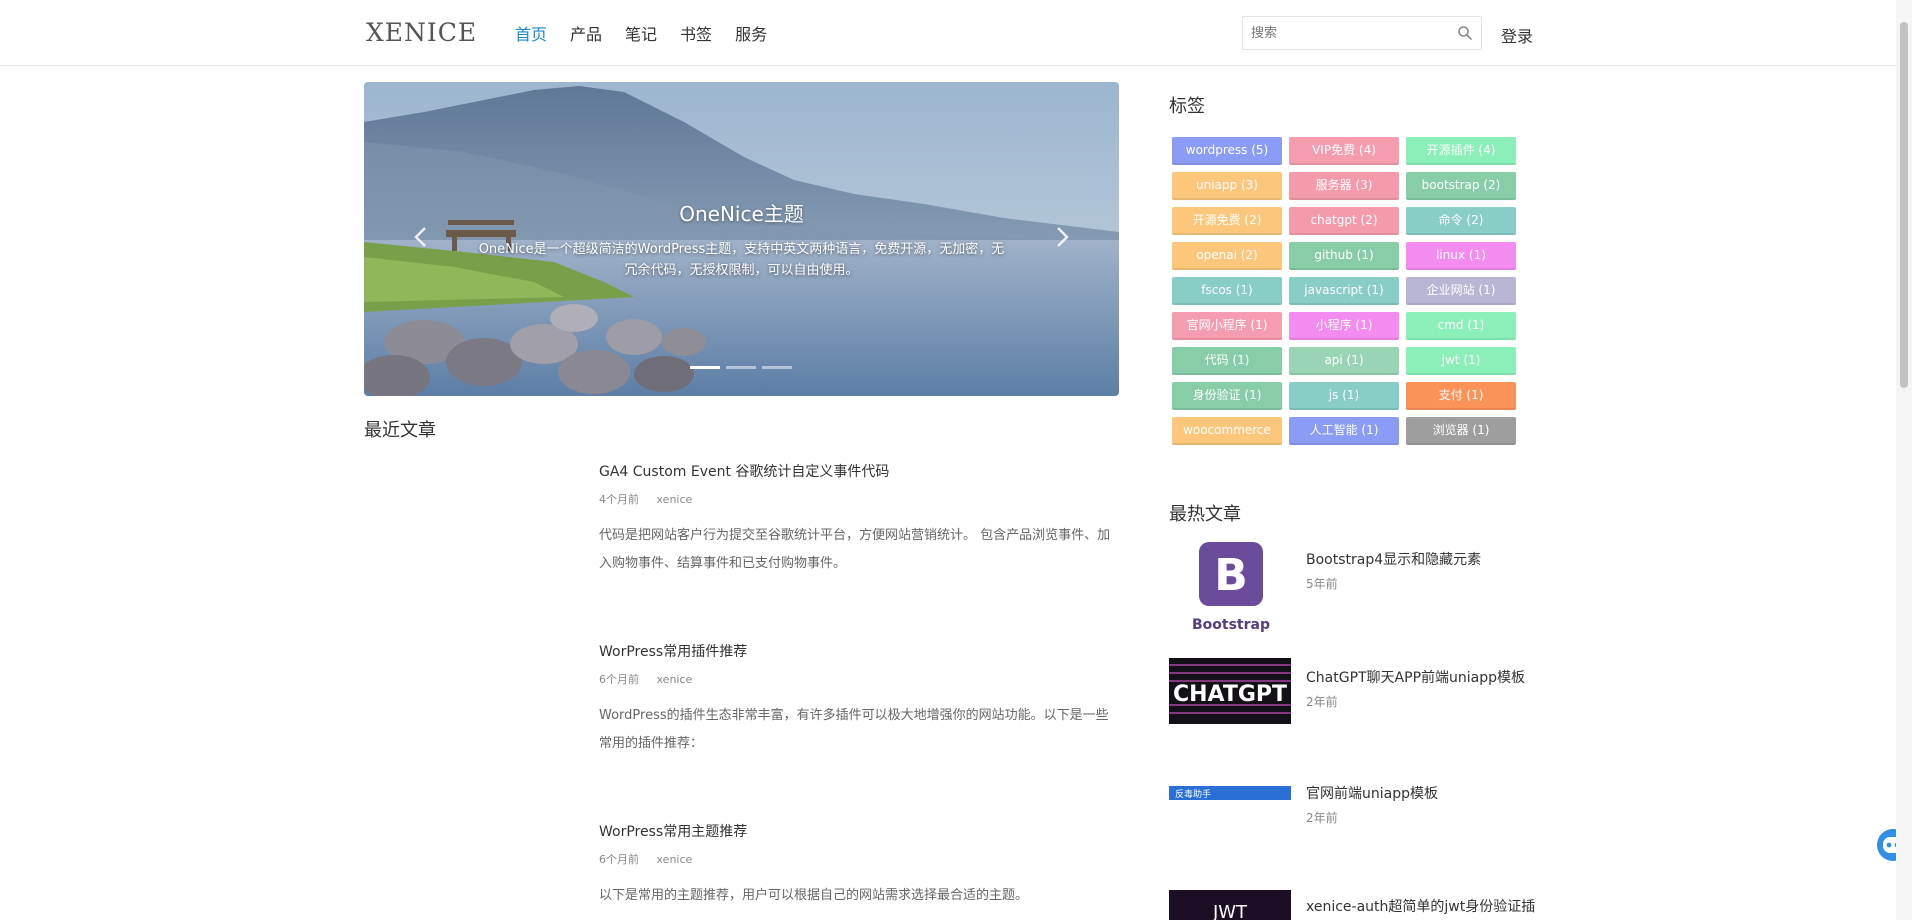  I want to click on hot-post-time: 5年前, so click(1322, 584).